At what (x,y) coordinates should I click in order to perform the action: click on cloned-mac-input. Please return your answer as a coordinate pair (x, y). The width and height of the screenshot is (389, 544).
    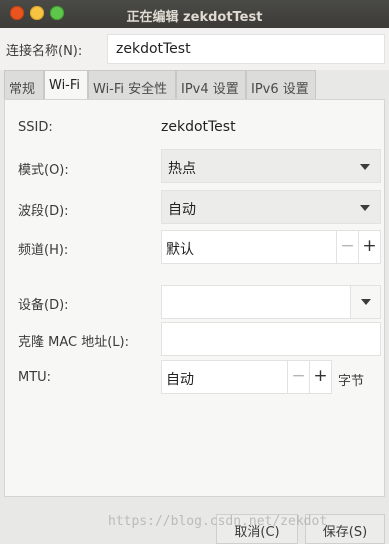
    Looking at the image, I should click on (271, 339).